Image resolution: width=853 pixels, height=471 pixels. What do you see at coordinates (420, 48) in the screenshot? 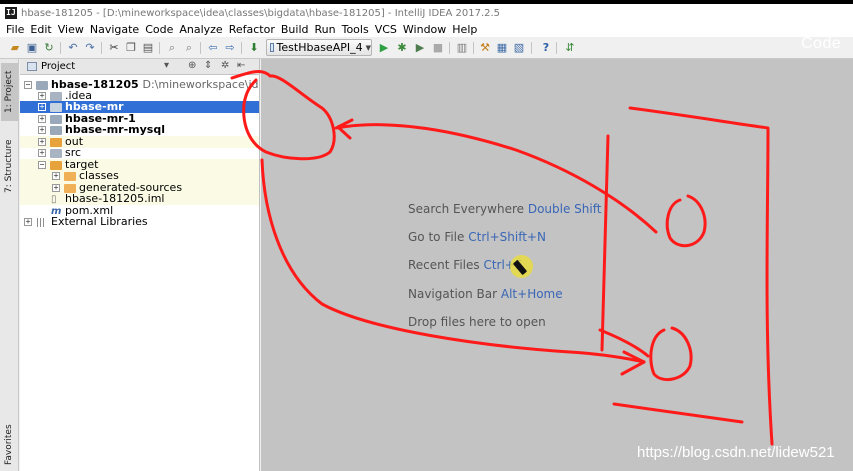
I see `coverage-icon: ▶` at bounding box center [420, 48].